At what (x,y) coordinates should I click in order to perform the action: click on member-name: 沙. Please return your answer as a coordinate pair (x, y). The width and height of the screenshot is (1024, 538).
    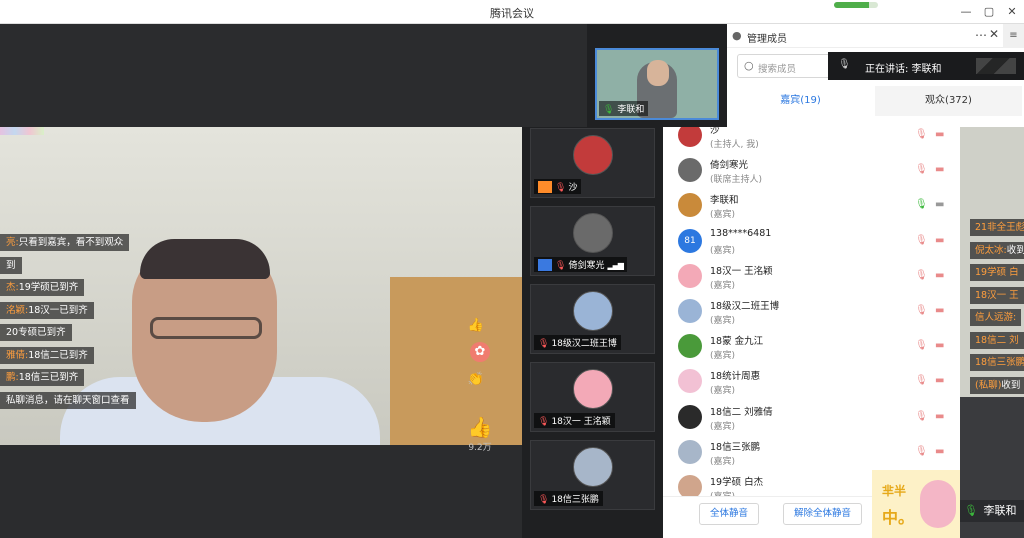
    Looking at the image, I should click on (715, 131).